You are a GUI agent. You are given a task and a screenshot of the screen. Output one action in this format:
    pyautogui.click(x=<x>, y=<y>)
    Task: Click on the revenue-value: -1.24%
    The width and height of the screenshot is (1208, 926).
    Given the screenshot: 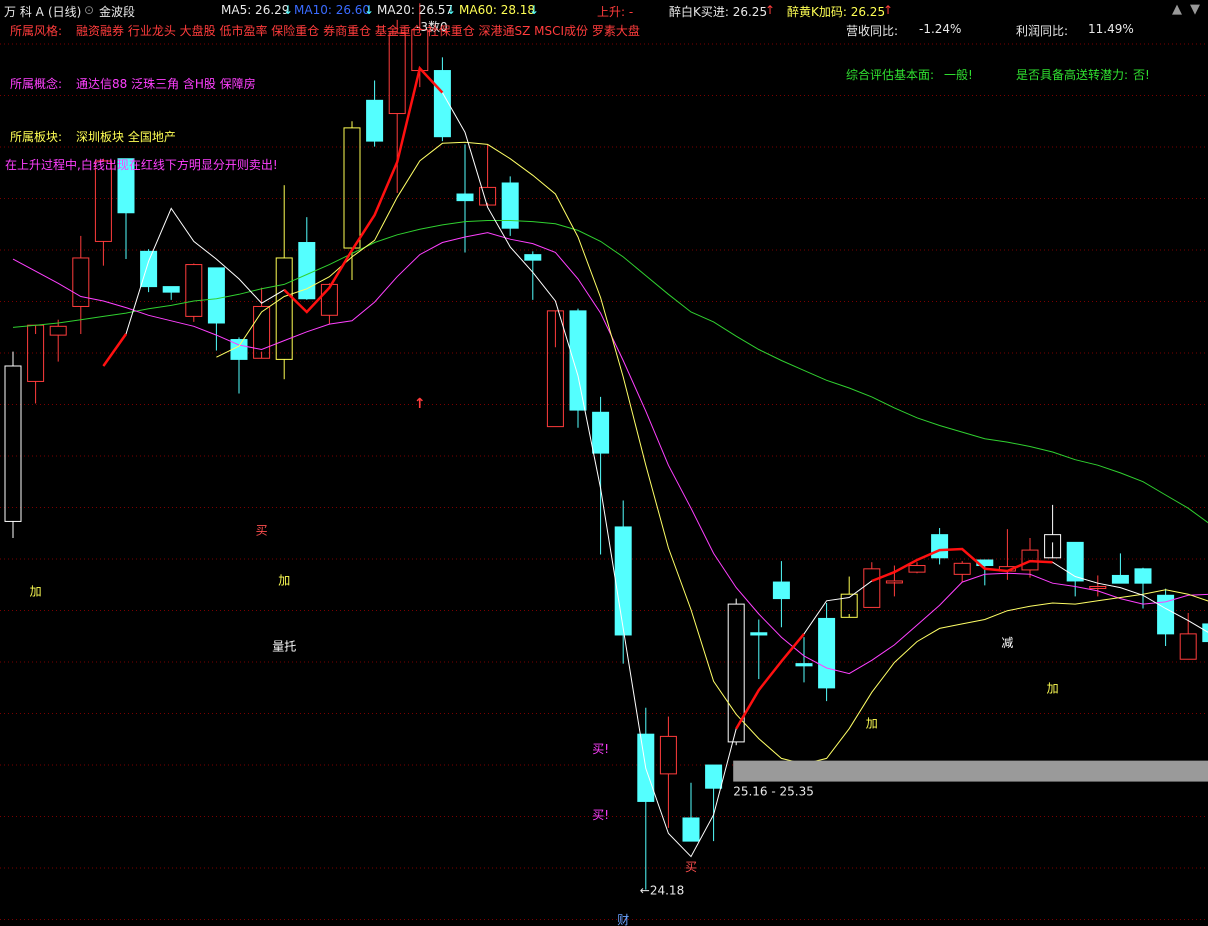 What is the action you would take?
    pyautogui.click(x=940, y=29)
    